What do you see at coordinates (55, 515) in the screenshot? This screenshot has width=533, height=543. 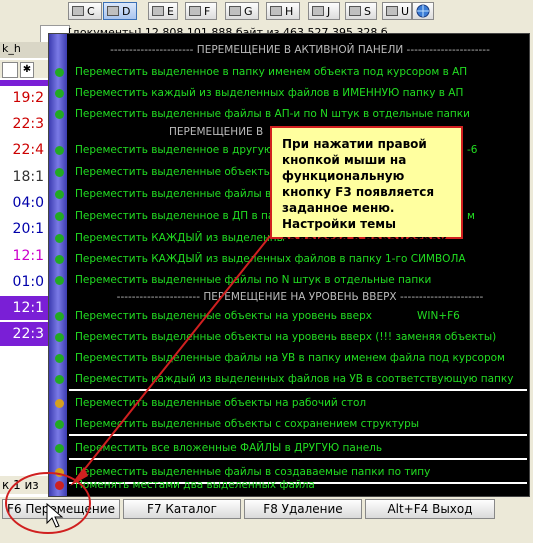 I see `mouse-cursor-icon` at bounding box center [55, 515].